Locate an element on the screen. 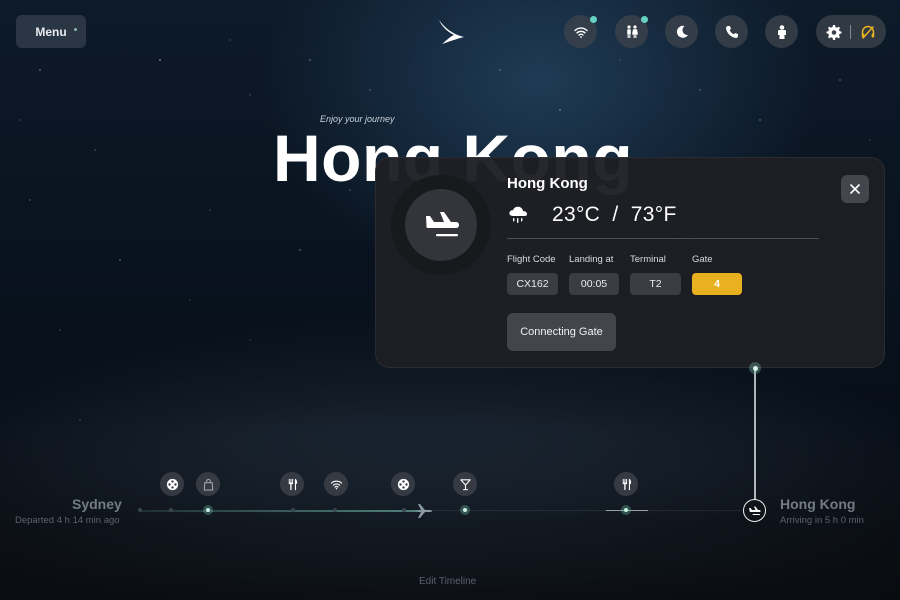 The height and width of the screenshot is (600, 900). arrival-icon-badge is located at coordinates (441, 225).